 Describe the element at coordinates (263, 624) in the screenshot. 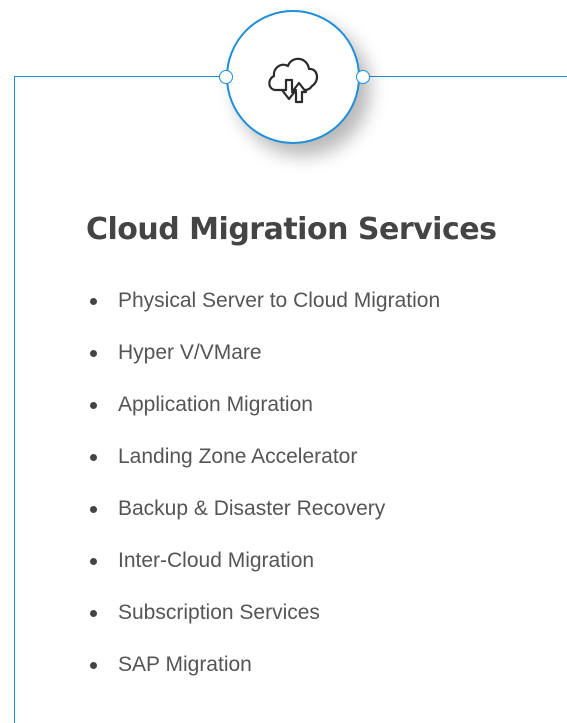

I see `list-item: Subscription Services` at that location.